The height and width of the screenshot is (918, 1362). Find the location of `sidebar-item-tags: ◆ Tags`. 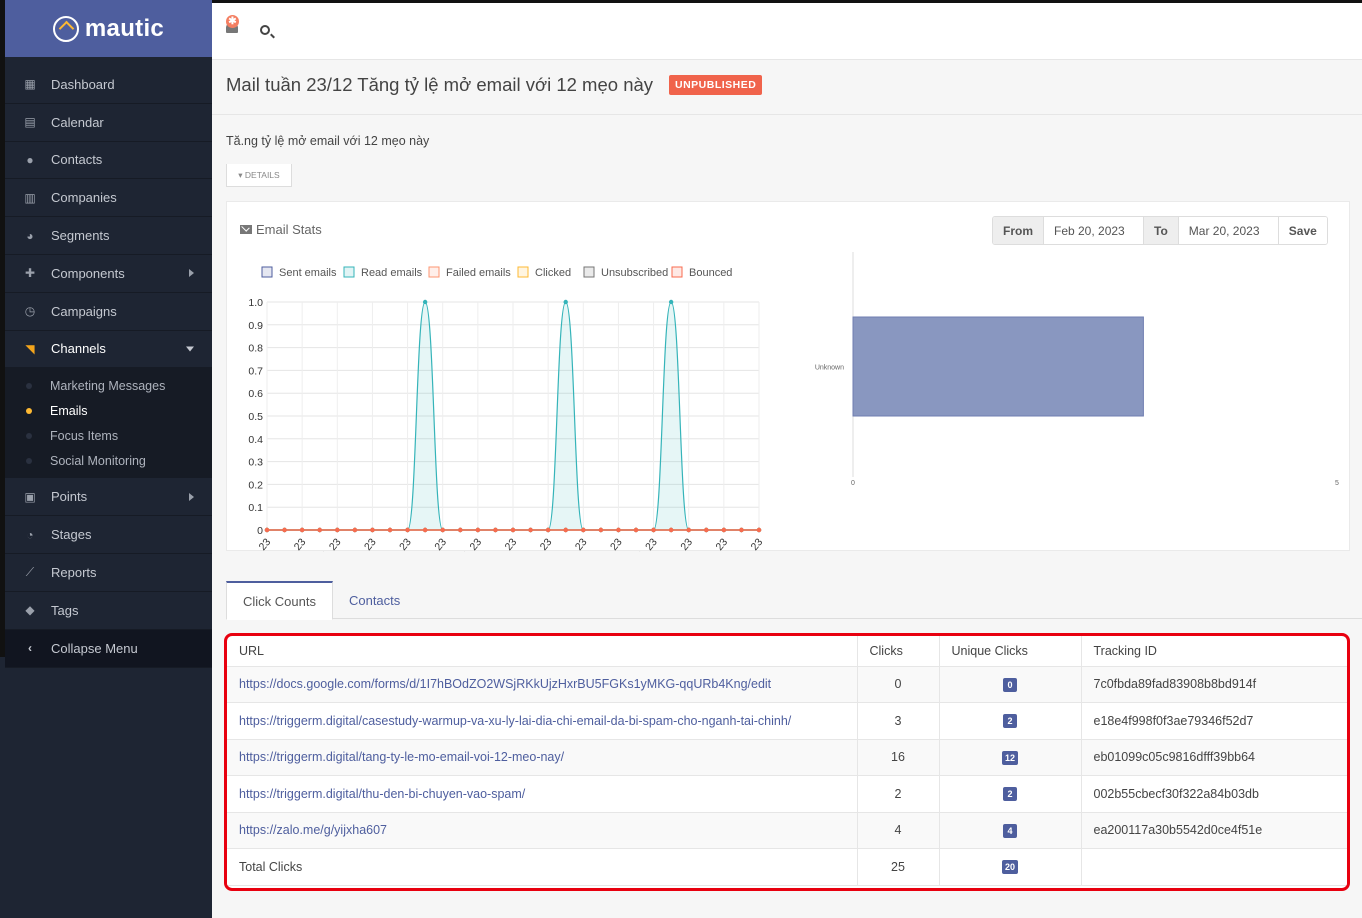

sidebar-item-tags: ◆ Tags is located at coordinates (108, 611).